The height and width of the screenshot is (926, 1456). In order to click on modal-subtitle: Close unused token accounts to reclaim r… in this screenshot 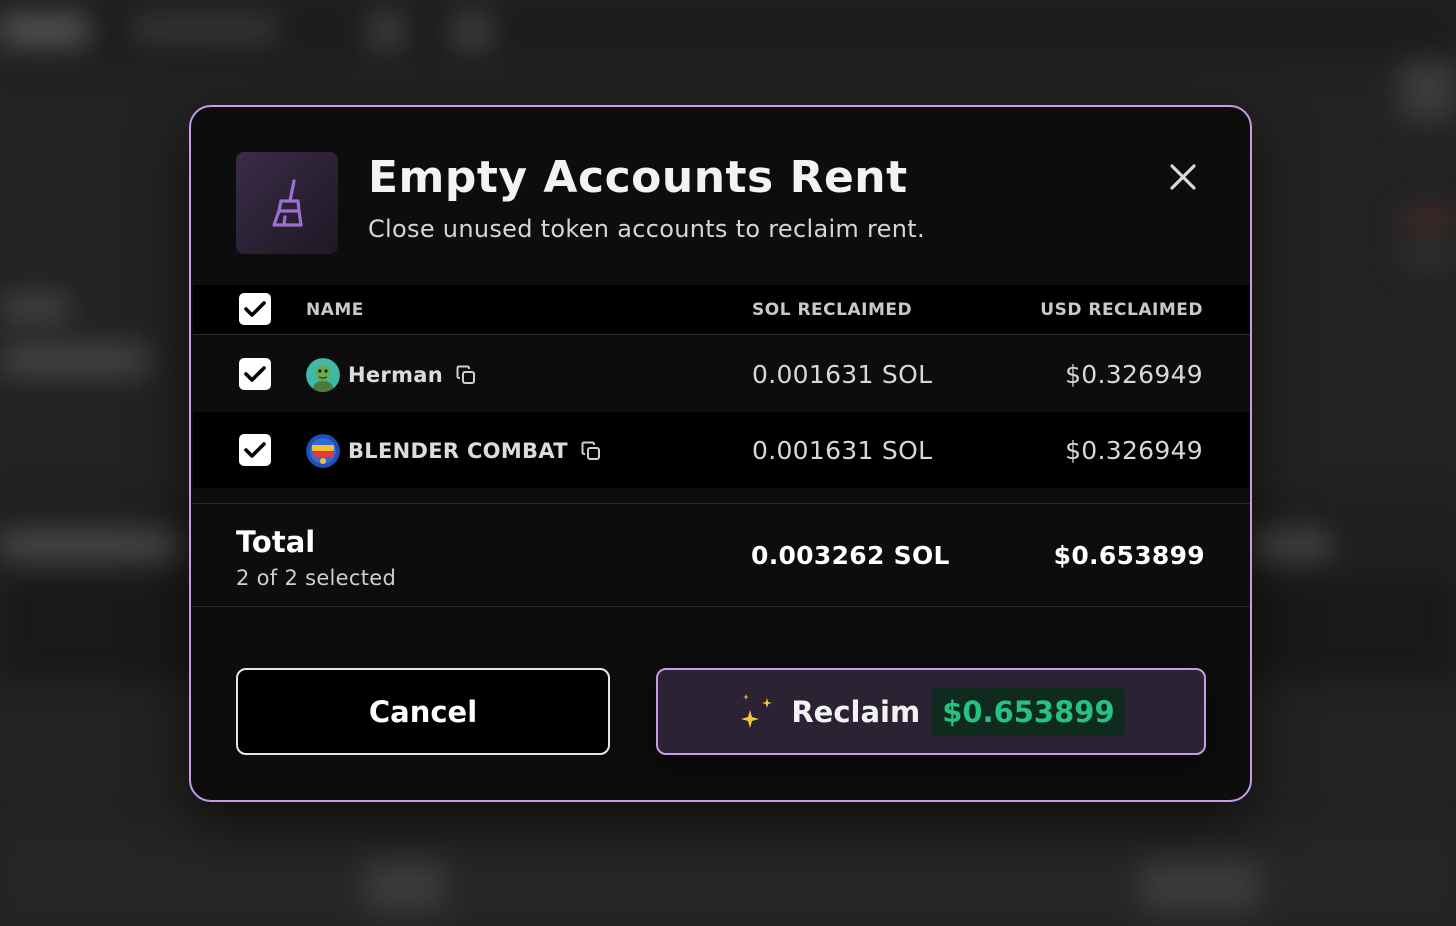, I will do `click(646, 229)`.